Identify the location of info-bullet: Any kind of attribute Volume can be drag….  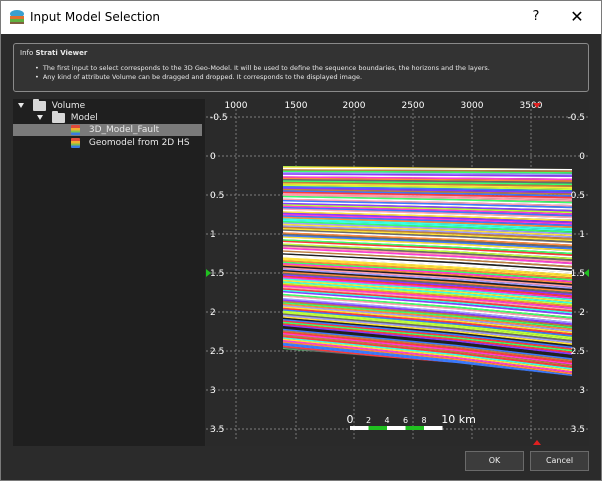
(266, 77).